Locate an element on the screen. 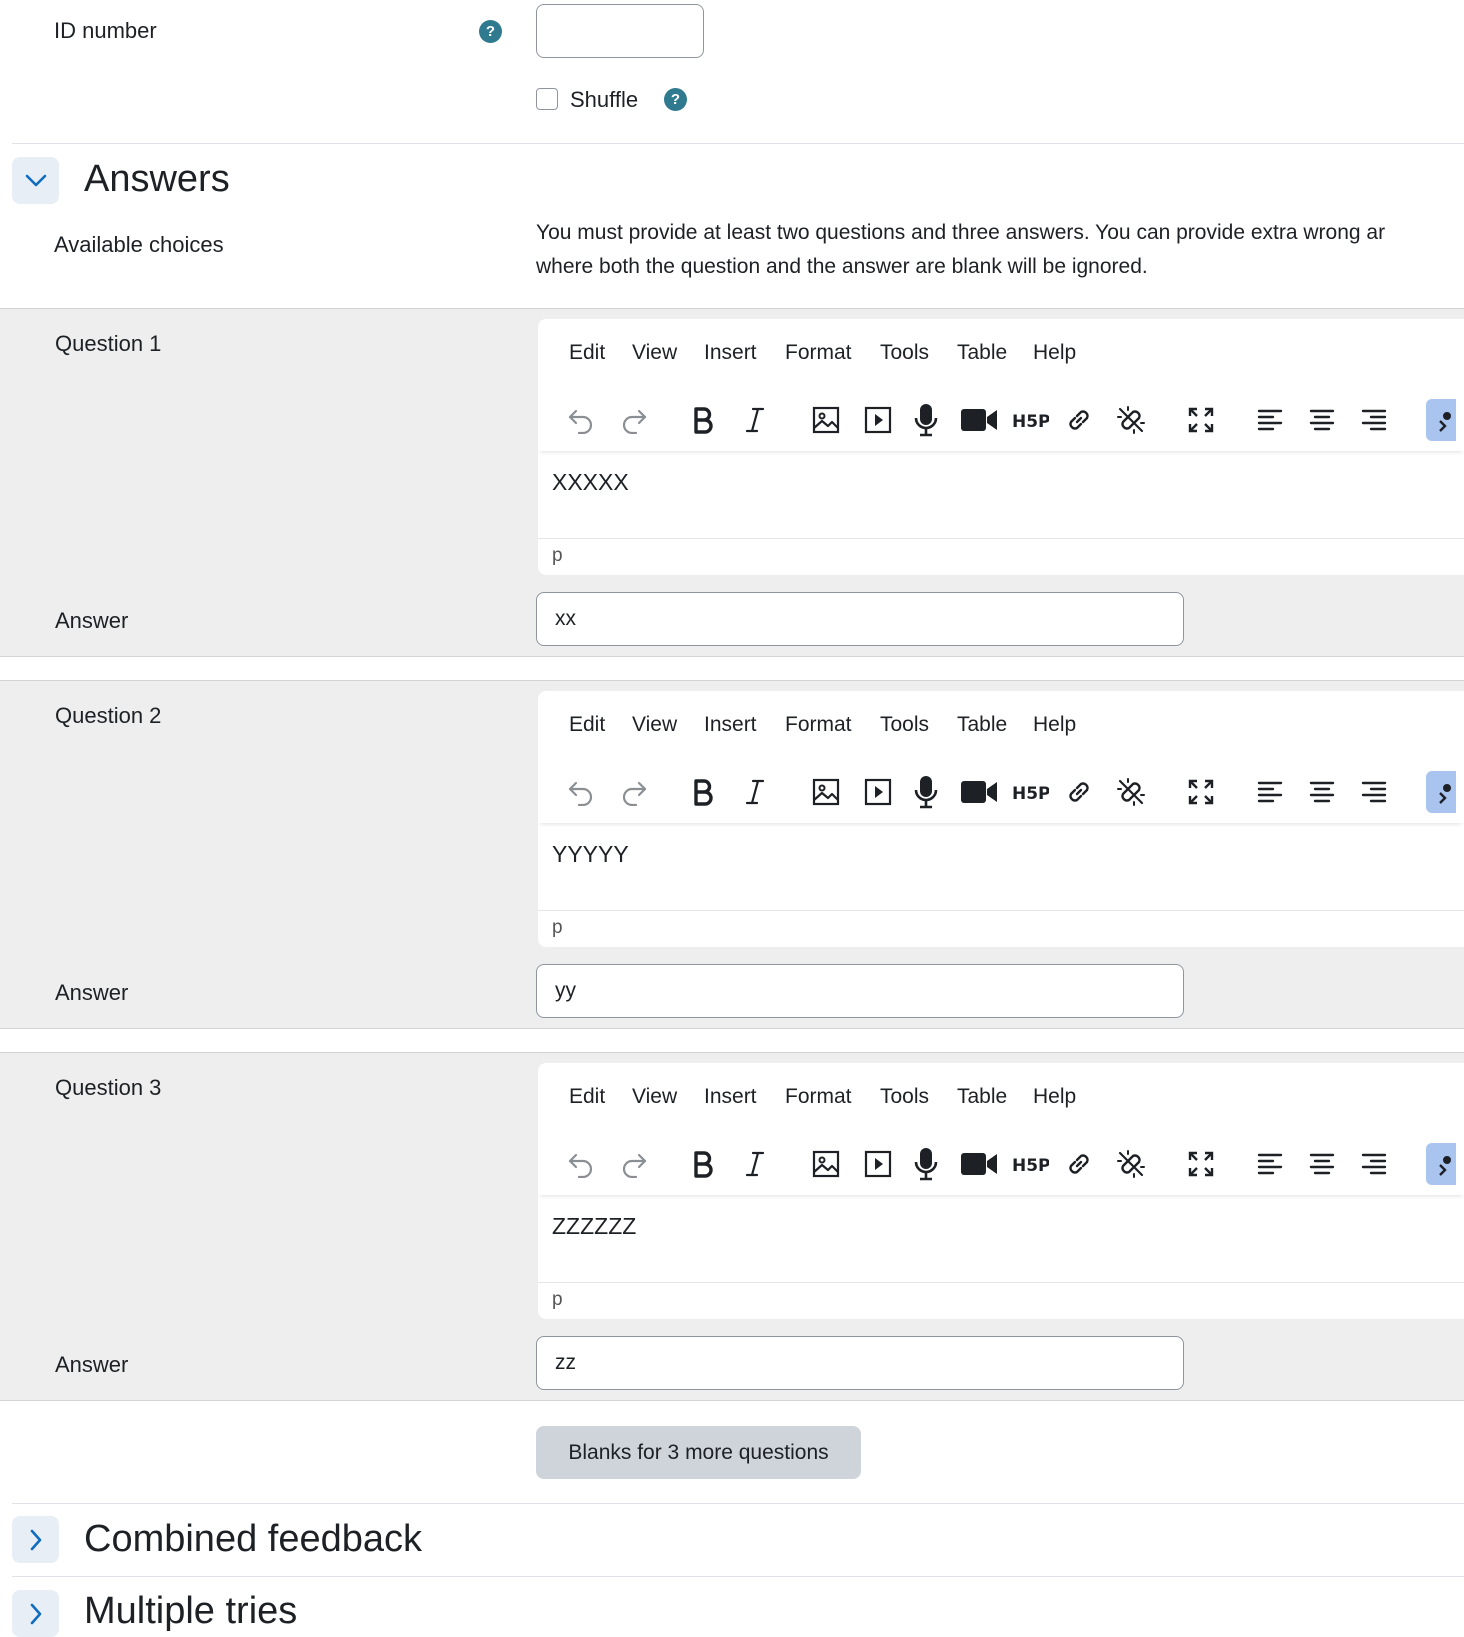 The height and width of the screenshot is (1637, 1464). shuffle-help-icon: ? is located at coordinates (675, 99).